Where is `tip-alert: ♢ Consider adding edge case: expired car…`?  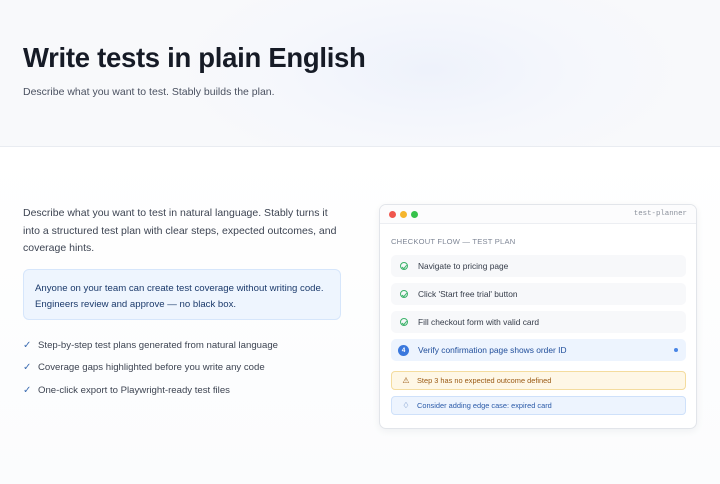
tip-alert: ♢ Consider adding edge case: expired car… is located at coordinates (538, 405).